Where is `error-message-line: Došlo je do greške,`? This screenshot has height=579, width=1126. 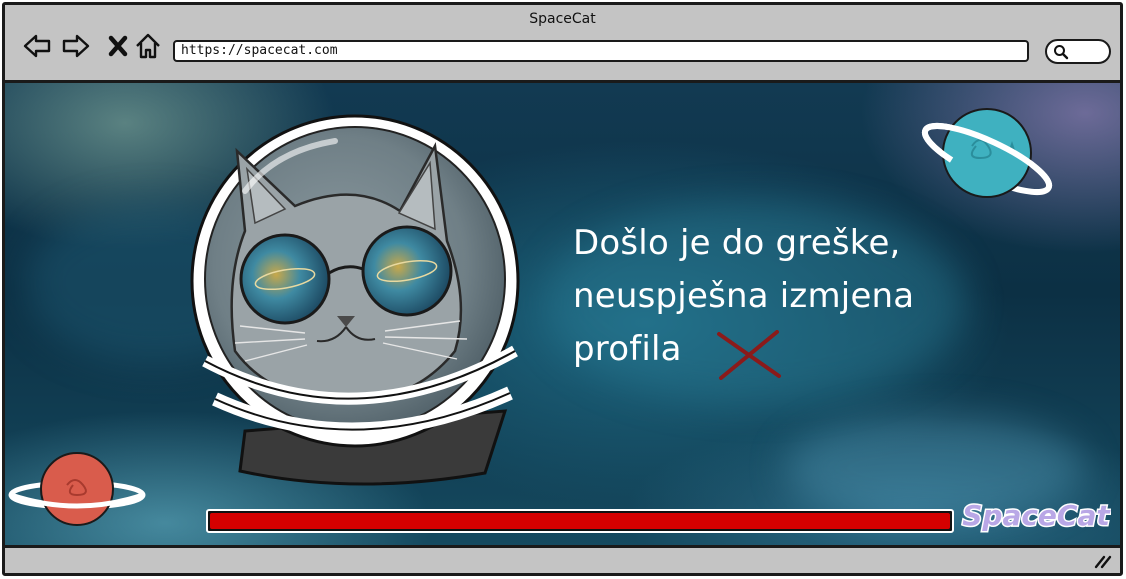 error-message-line: Došlo je do greške, is located at coordinates (737, 243).